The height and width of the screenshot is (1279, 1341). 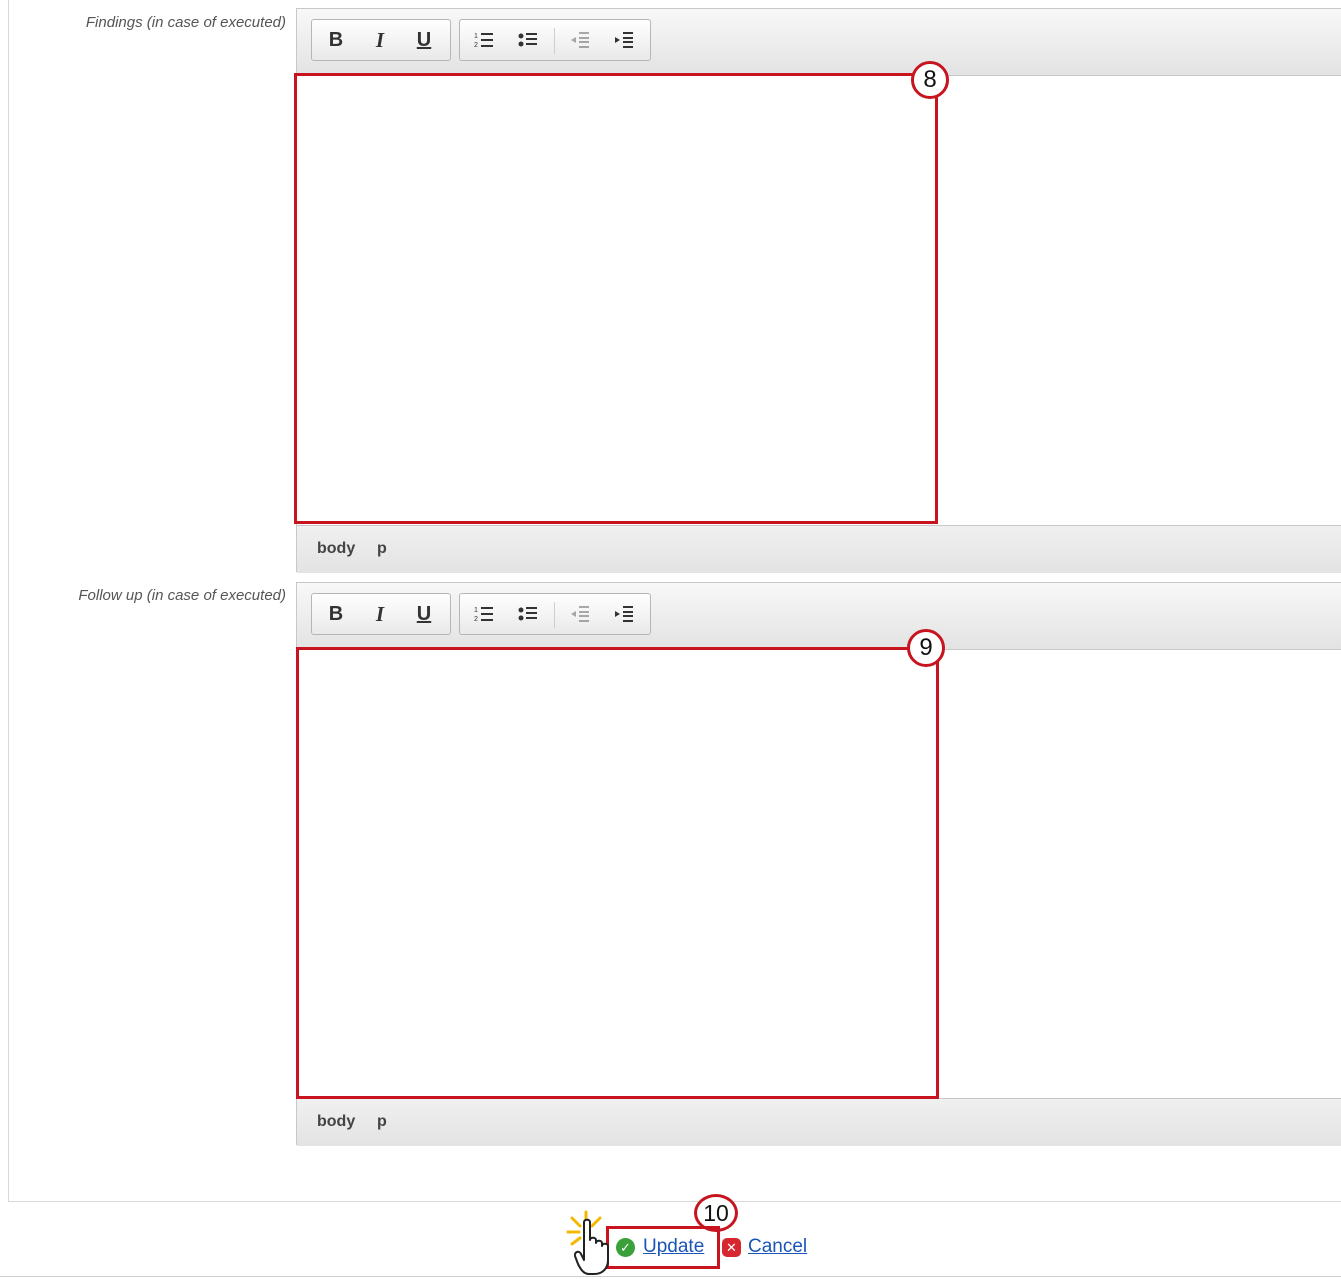 What do you see at coordinates (673, 1247) in the screenshot?
I see `update-button: Update` at bounding box center [673, 1247].